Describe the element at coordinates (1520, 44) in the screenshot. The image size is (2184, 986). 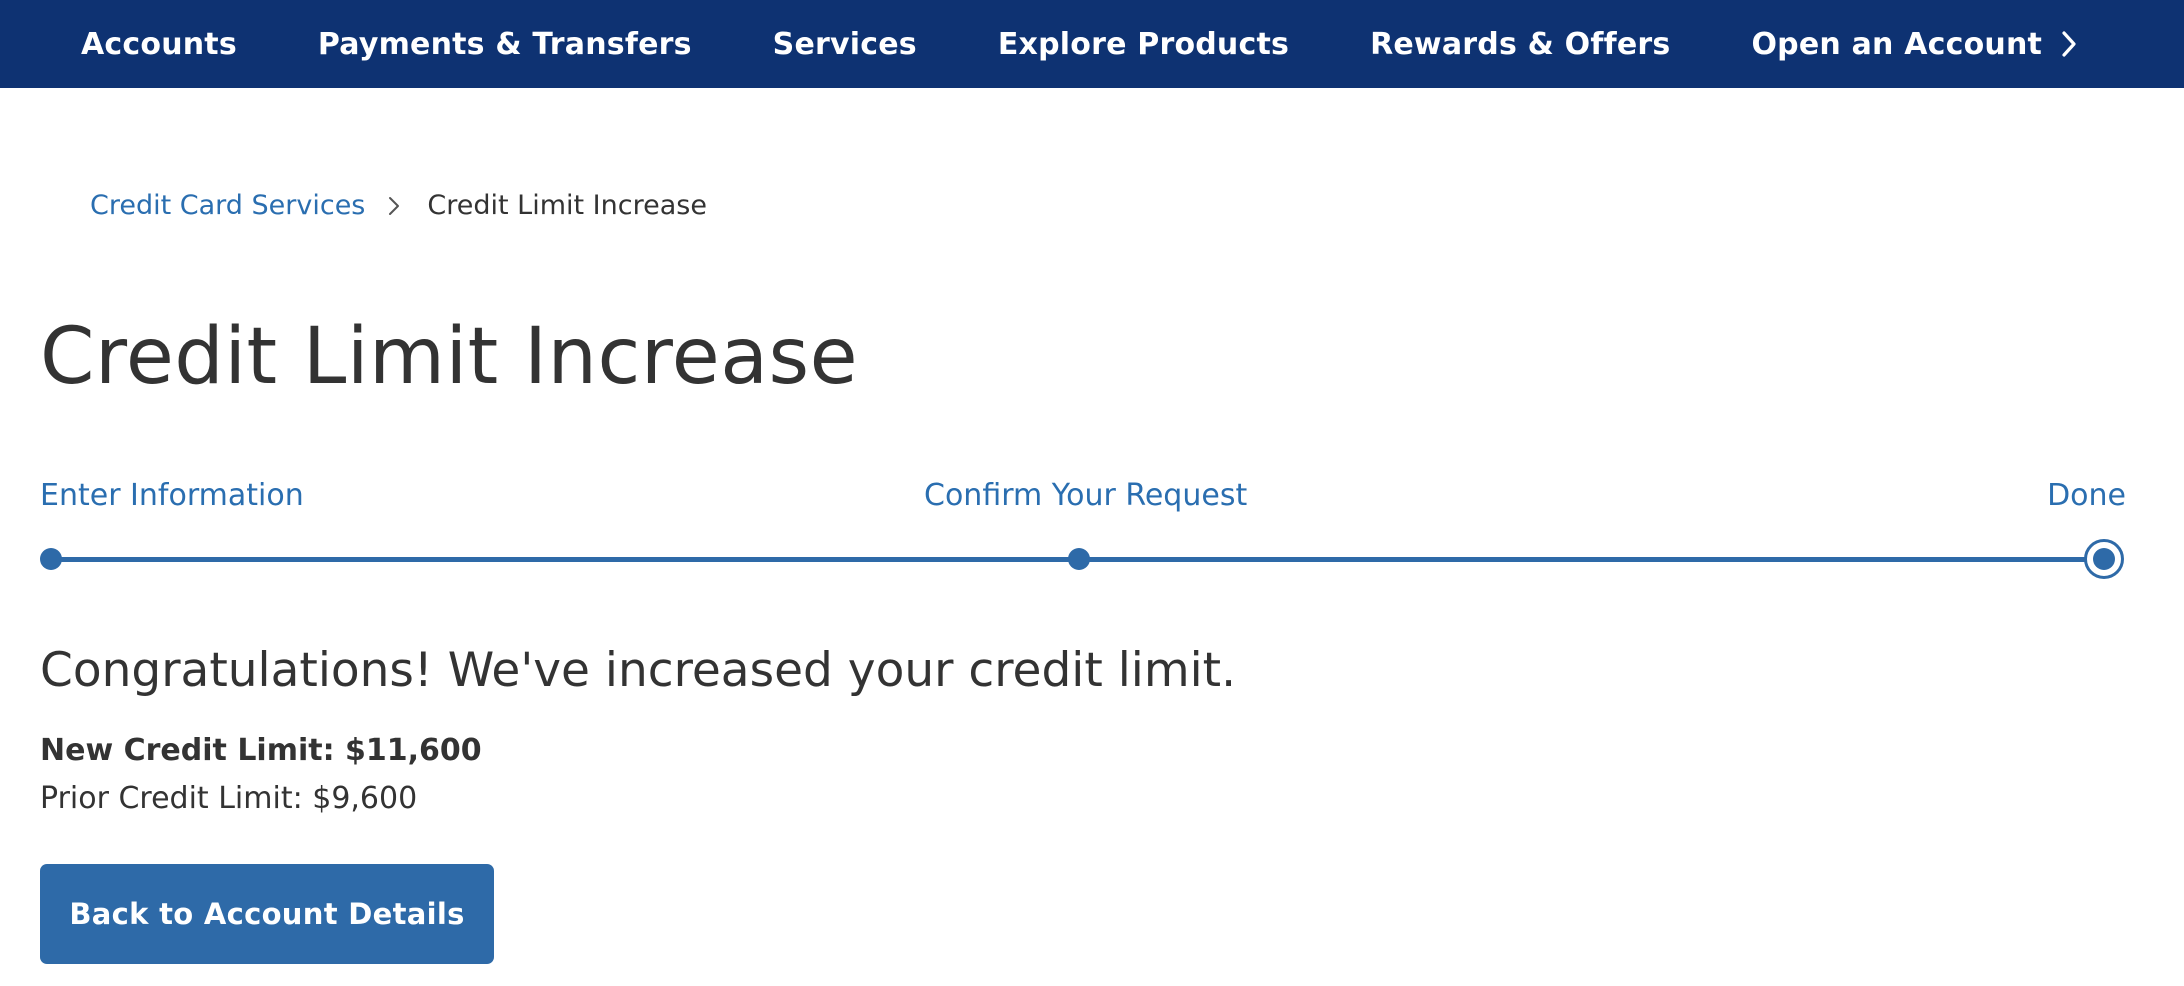
I see `nav-item-rewards-offers: Rewards & Offers` at that location.